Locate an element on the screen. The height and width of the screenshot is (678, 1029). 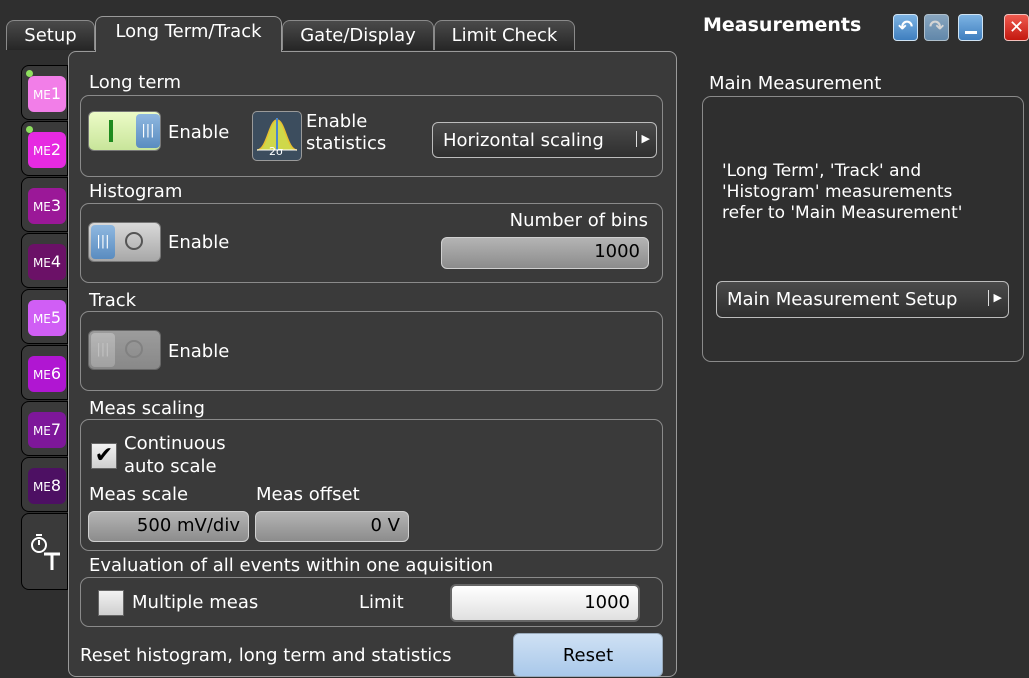
undo-button: ↶ is located at coordinates (905, 27).